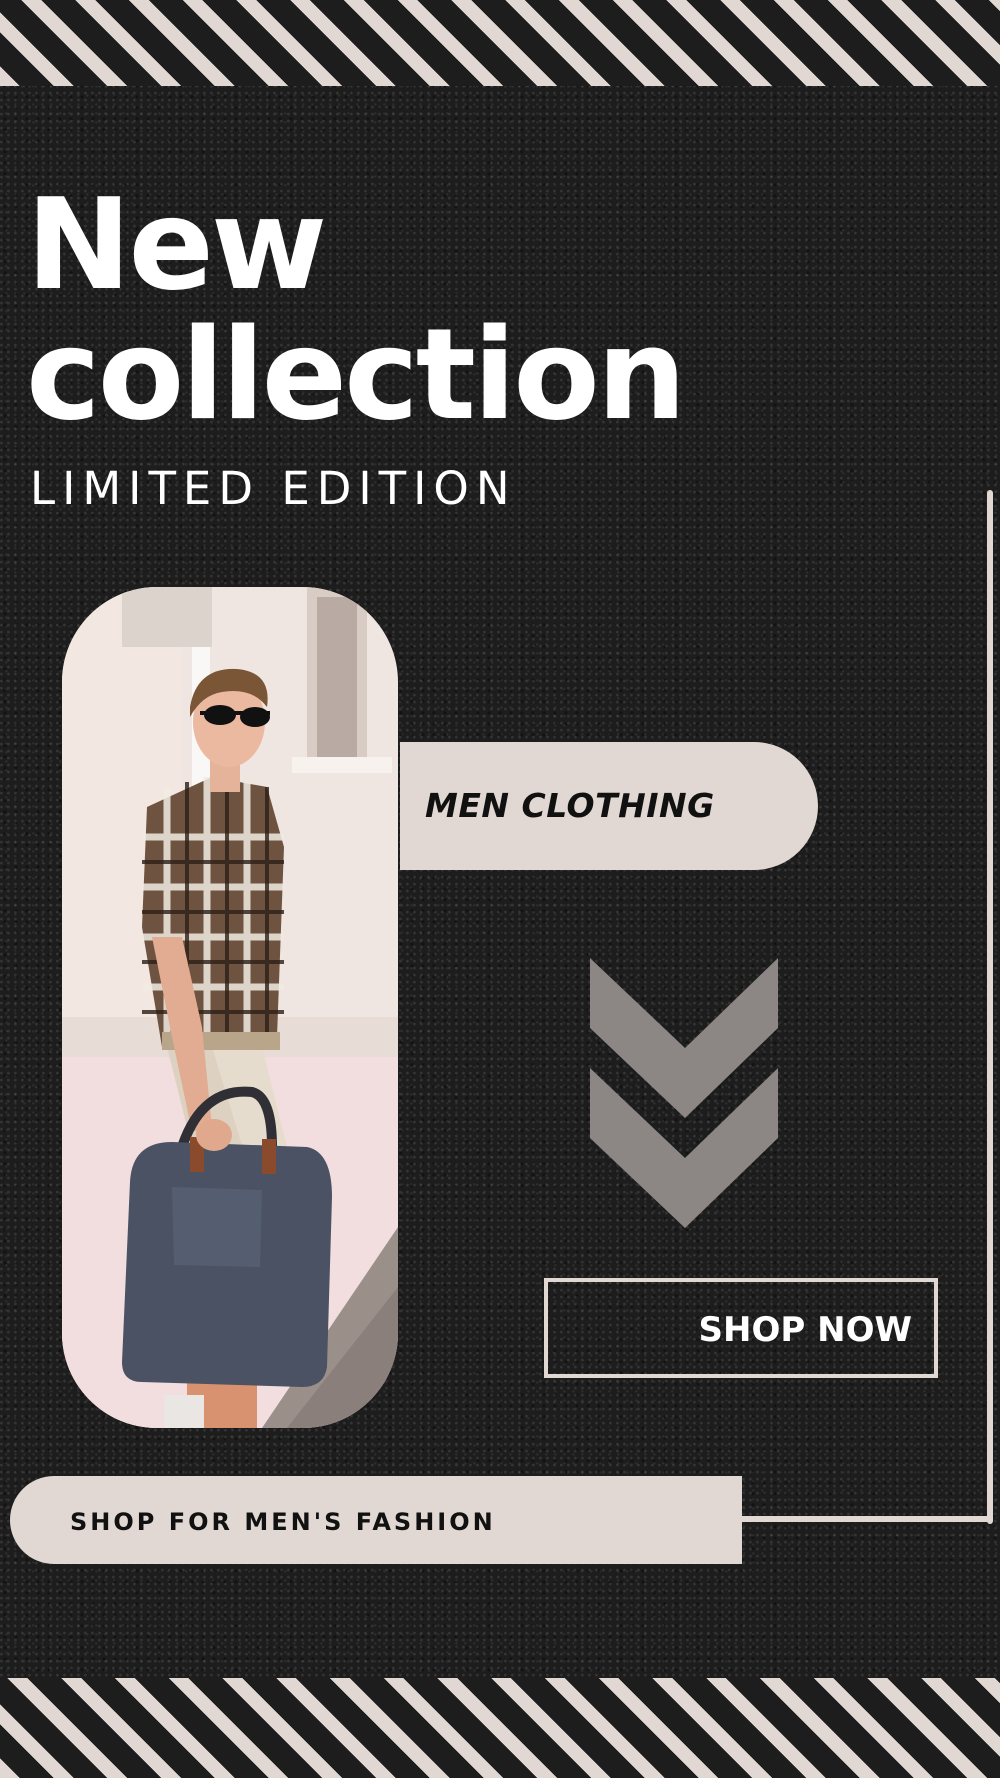 This screenshot has width=1000, height=1778. Describe the element at coordinates (283, 1522) in the screenshot. I see `tagline-label: SHOP FOR MEN'S FASHION` at that location.